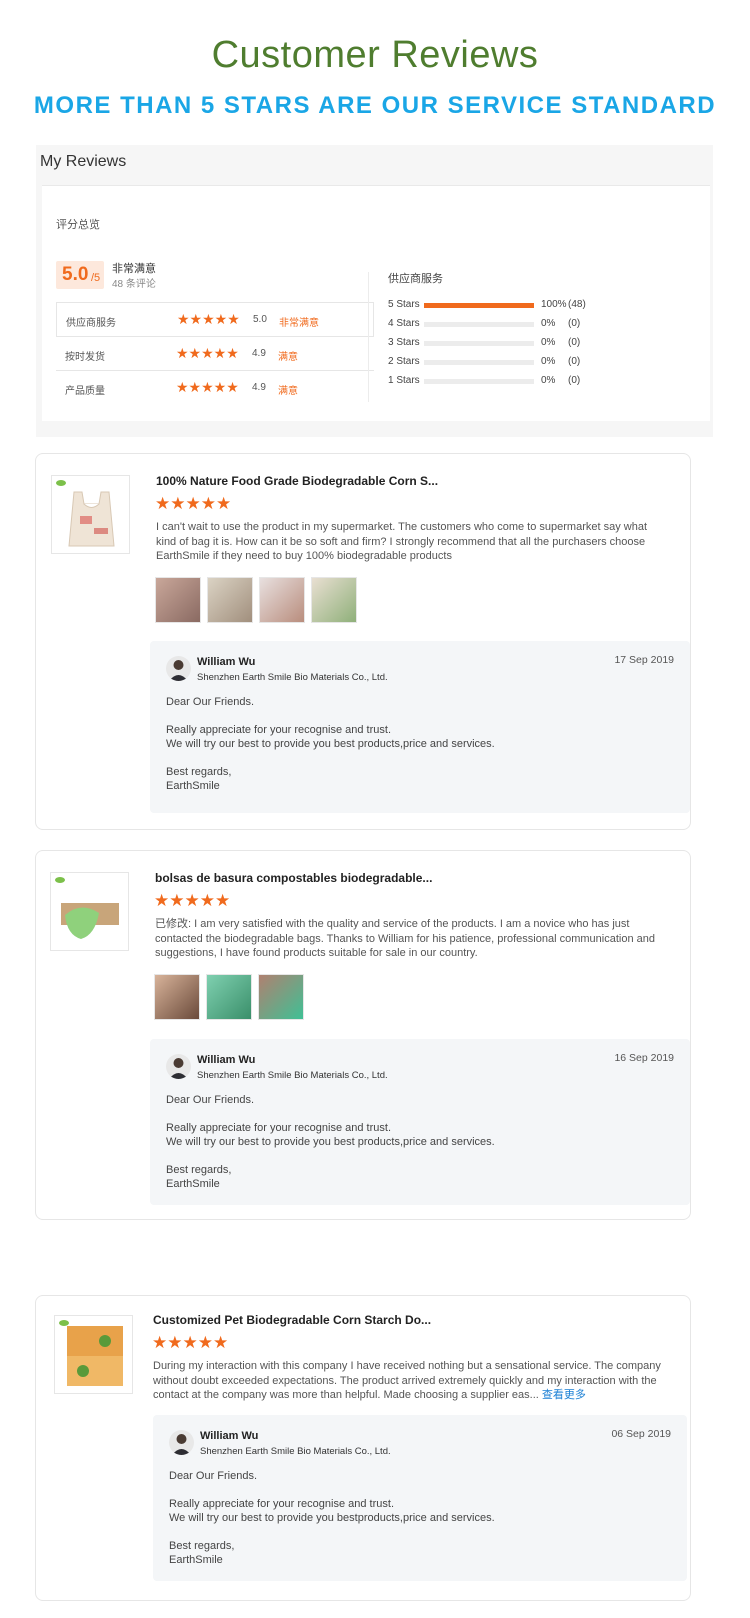  I want to click on distribution-row: 5 Stars 100% (48), so click(493, 306).